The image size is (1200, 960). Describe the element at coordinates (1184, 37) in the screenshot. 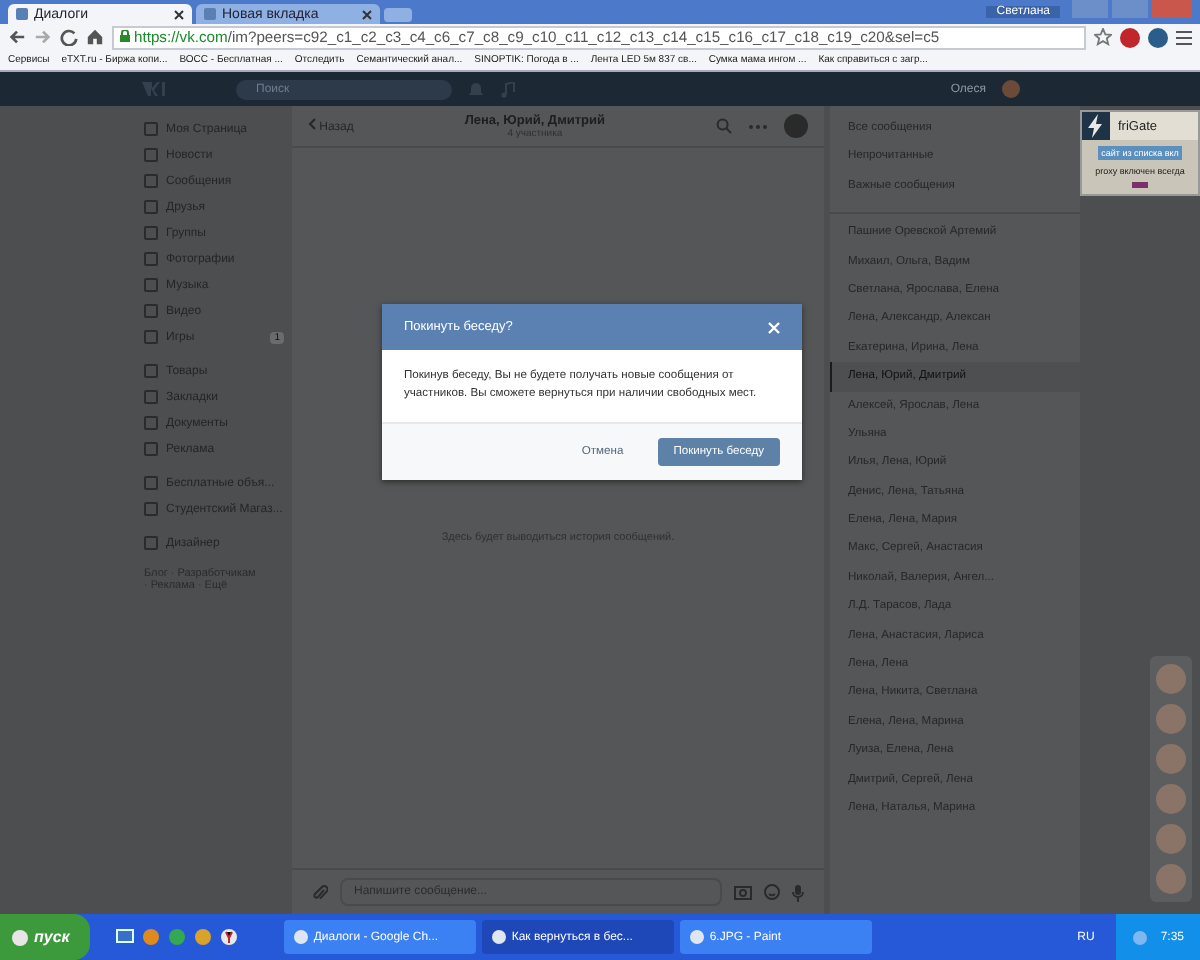

I see `menu-icon` at that location.